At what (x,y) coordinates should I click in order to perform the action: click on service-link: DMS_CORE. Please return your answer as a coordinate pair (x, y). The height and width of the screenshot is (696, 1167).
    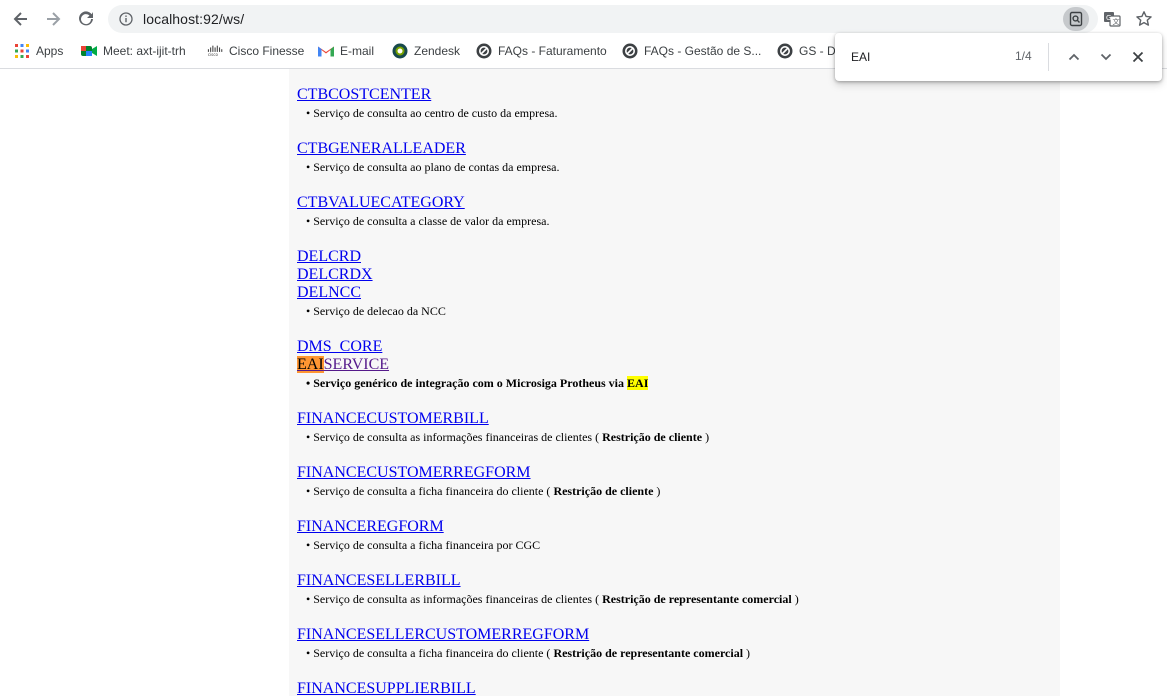
    Looking at the image, I should click on (677, 347).